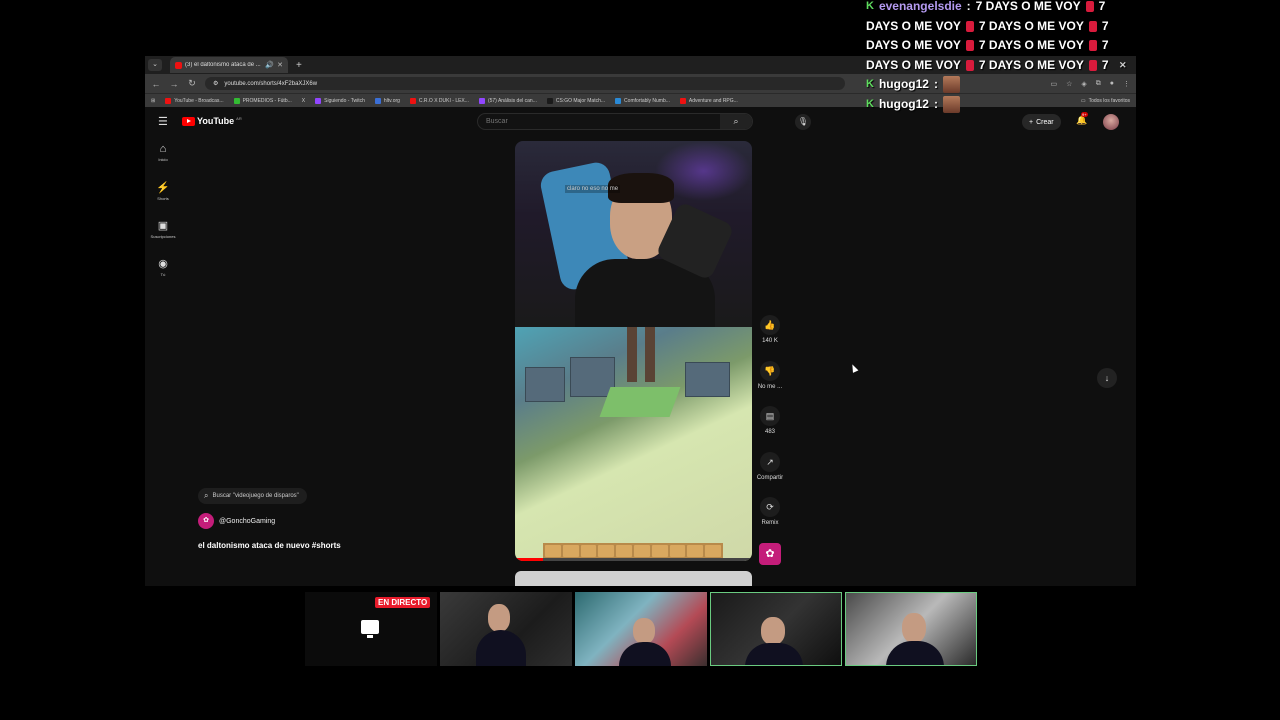  What do you see at coordinates (593, 189) in the screenshot?
I see `video-caption: claro no eso no me` at bounding box center [593, 189].